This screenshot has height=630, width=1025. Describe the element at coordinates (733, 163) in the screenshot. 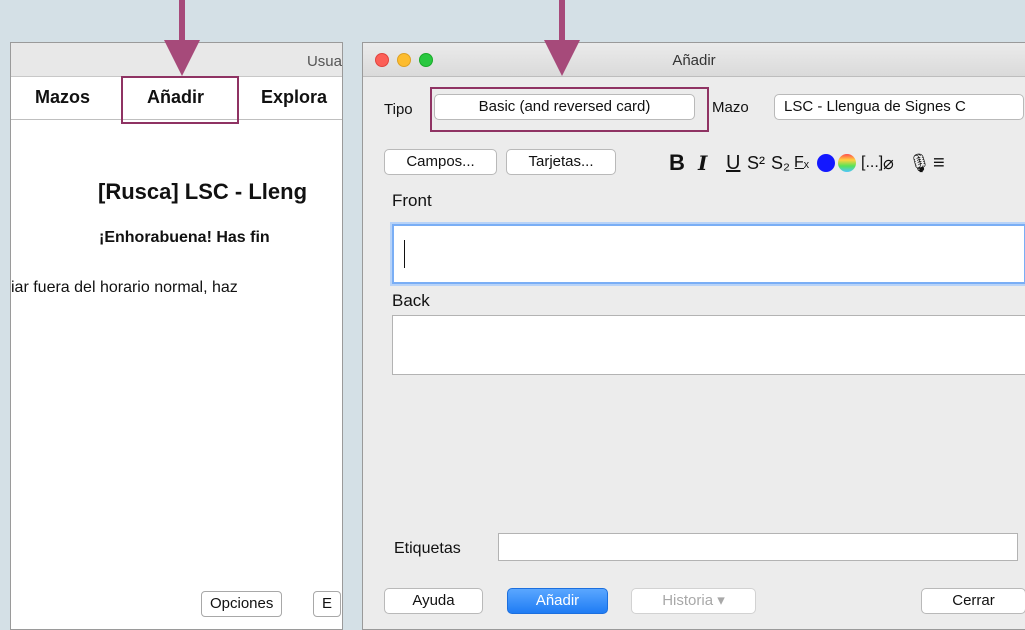

I see `underline-icon: U` at that location.